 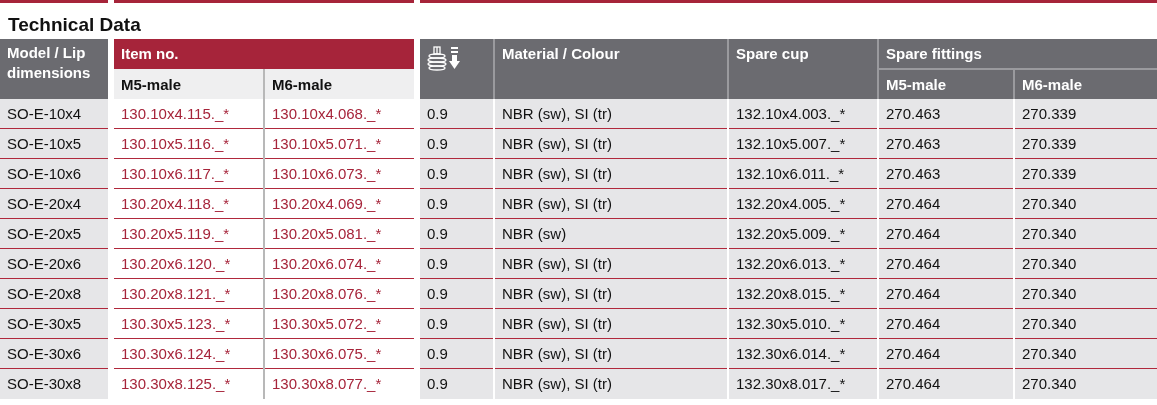 I want to click on table-cell: 130.10x6.073._*, so click(x=339, y=173).